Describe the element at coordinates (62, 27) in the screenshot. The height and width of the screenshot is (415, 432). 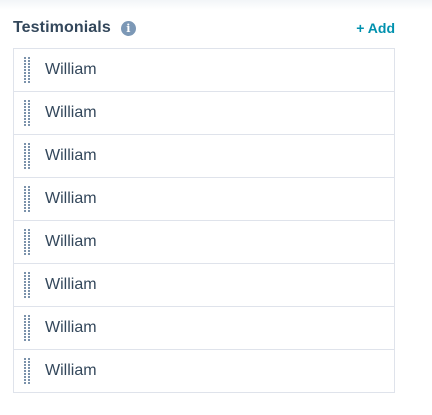
I see `section-title: Testimonials` at that location.